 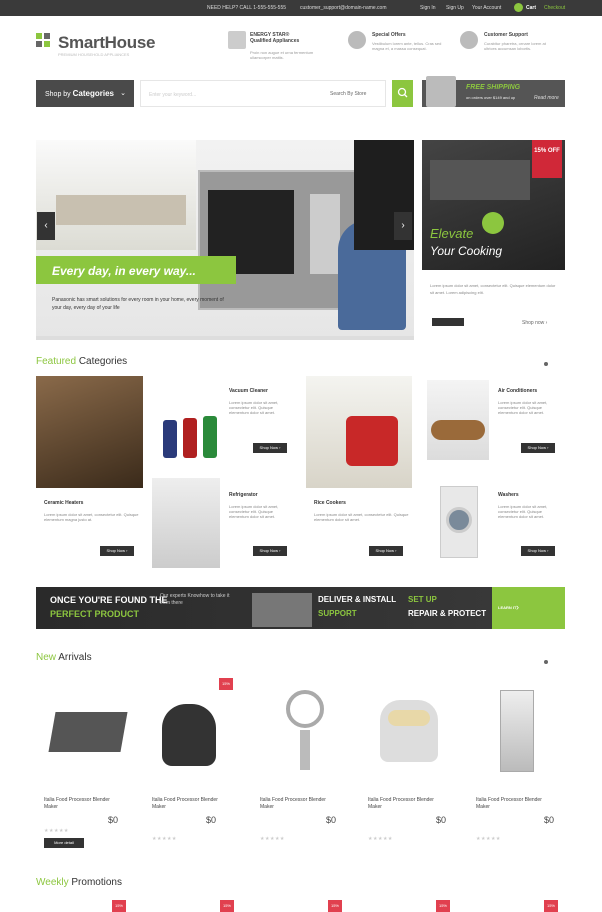 I want to click on sign-in-link: Sign In, so click(x=428, y=8).